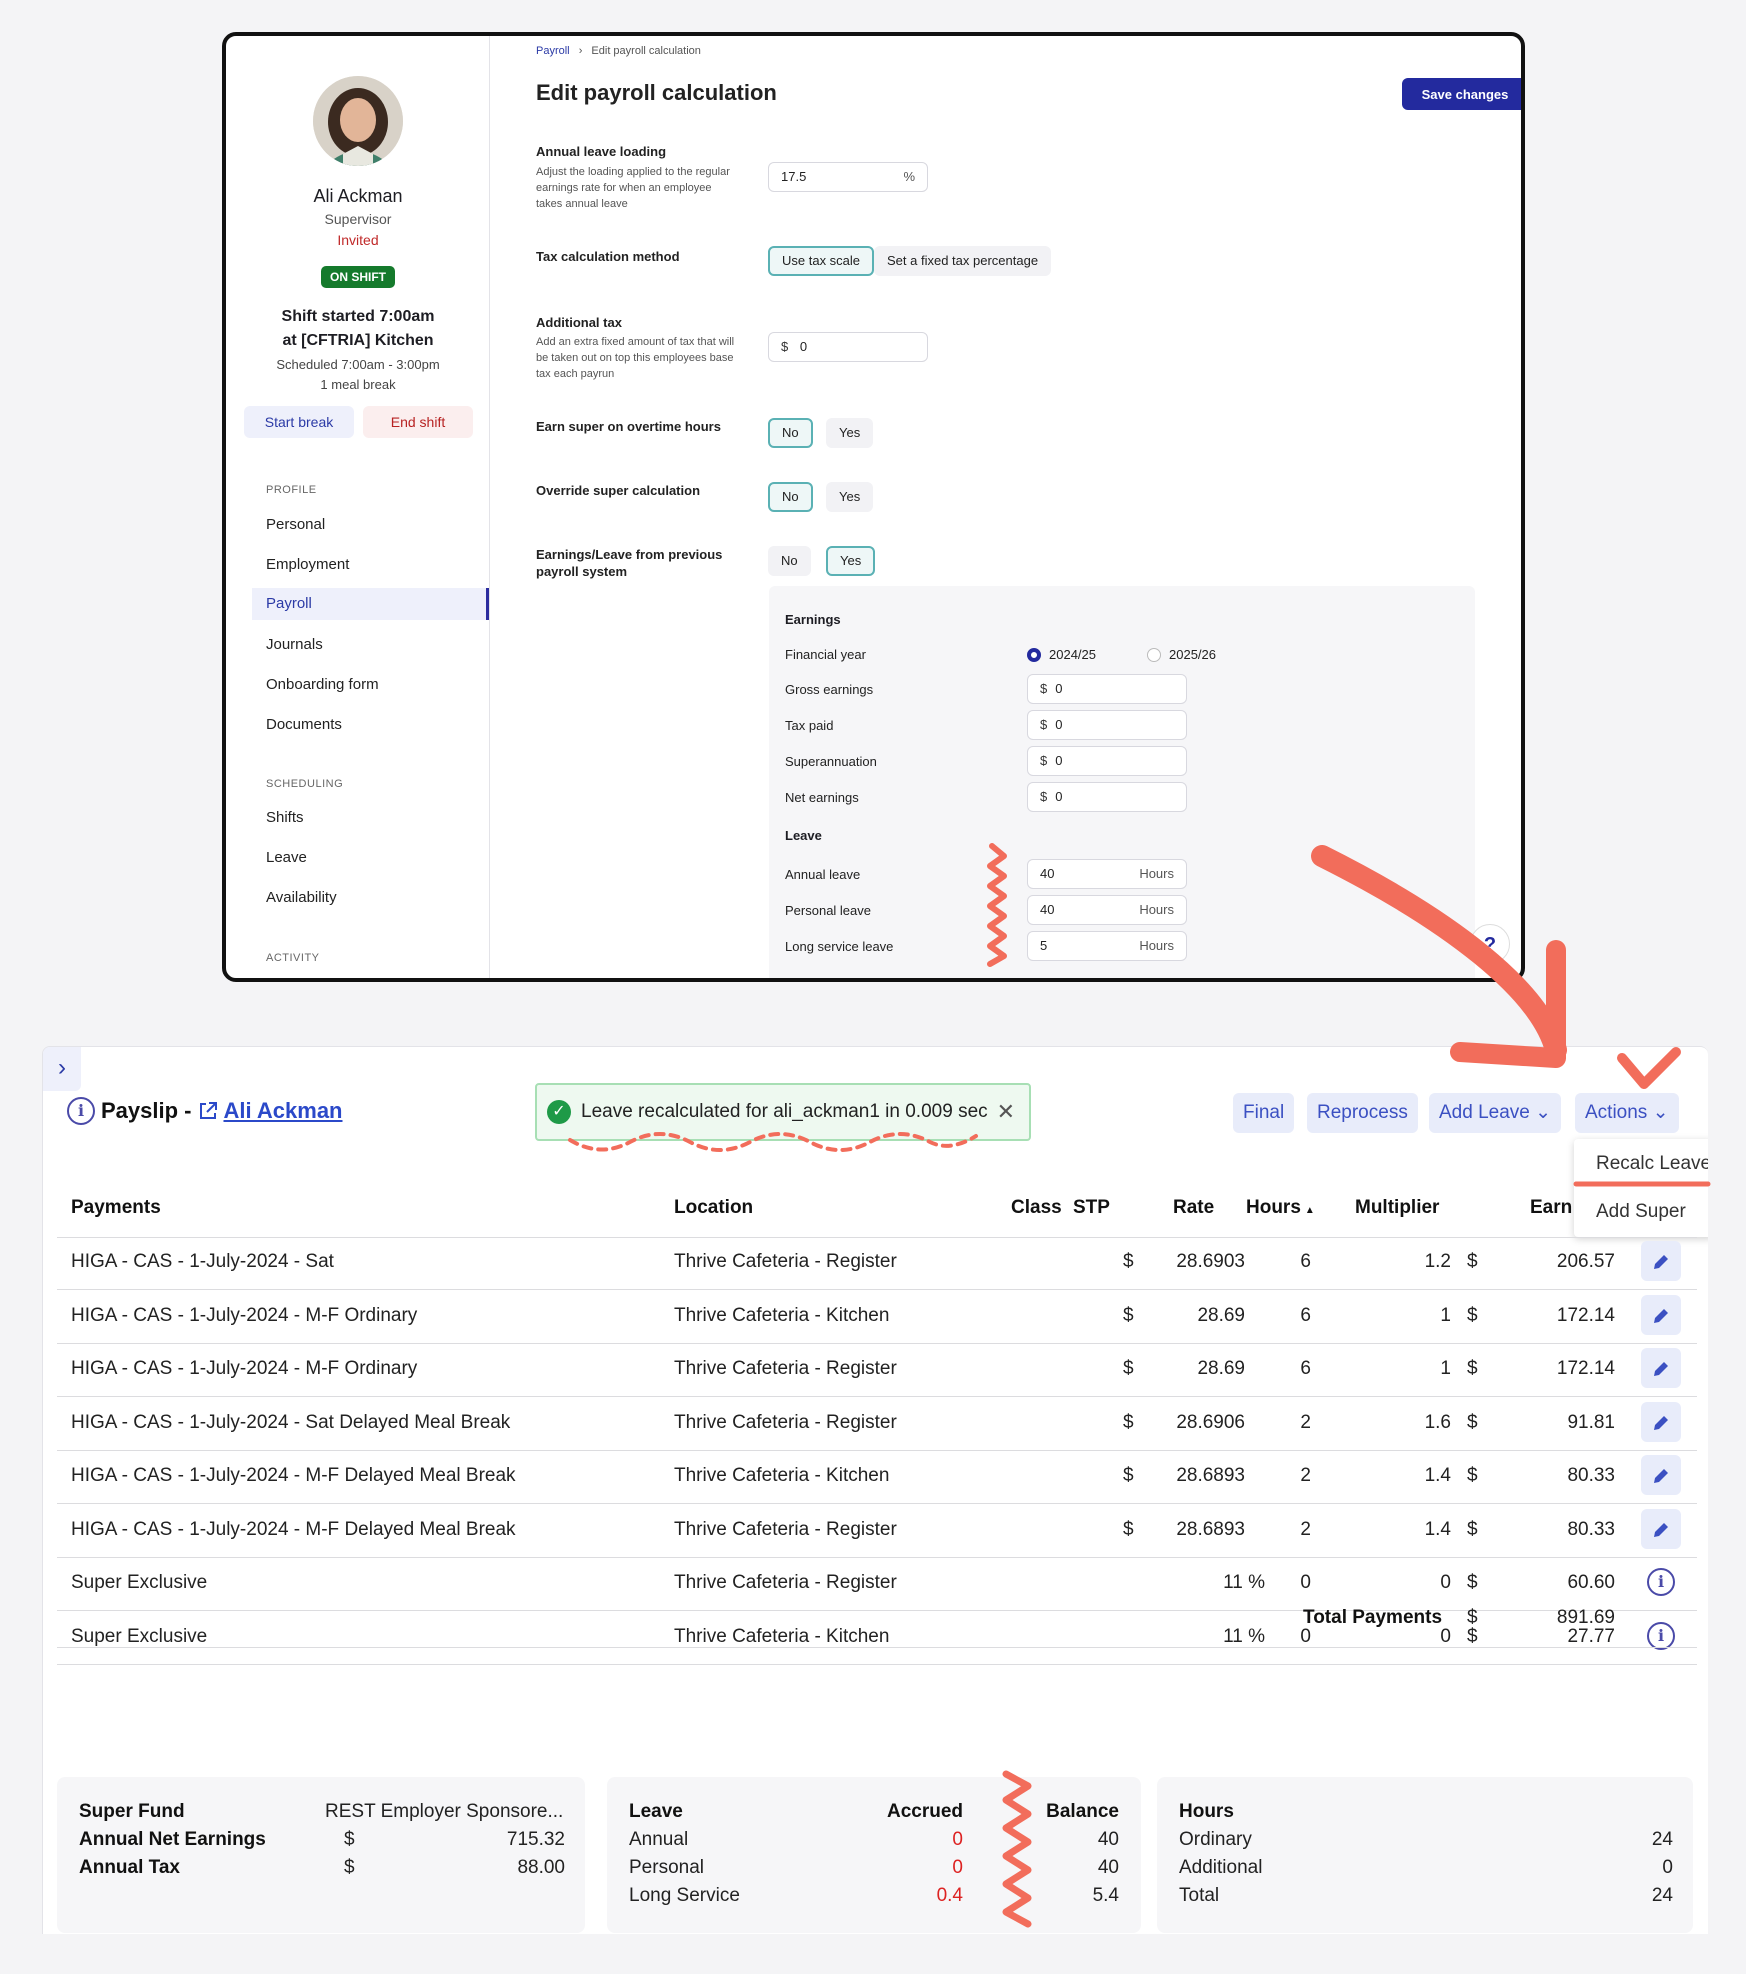 The height and width of the screenshot is (1974, 1746). Describe the element at coordinates (850, 433) in the screenshot. I see `super-overtime-yes: Yes` at that location.